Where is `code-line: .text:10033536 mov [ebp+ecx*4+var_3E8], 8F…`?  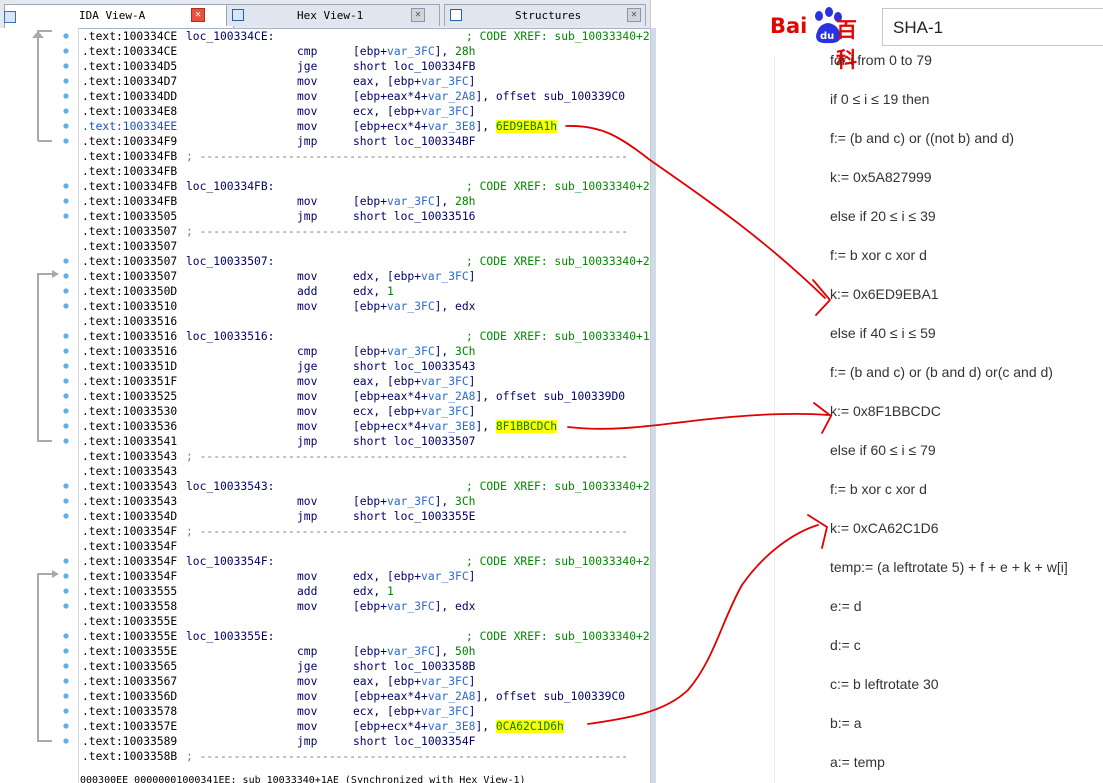
code-line: .text:10033536 mov [ebp+ecx*4+var_3E8], 8F… is located at coordinates (365, 426).